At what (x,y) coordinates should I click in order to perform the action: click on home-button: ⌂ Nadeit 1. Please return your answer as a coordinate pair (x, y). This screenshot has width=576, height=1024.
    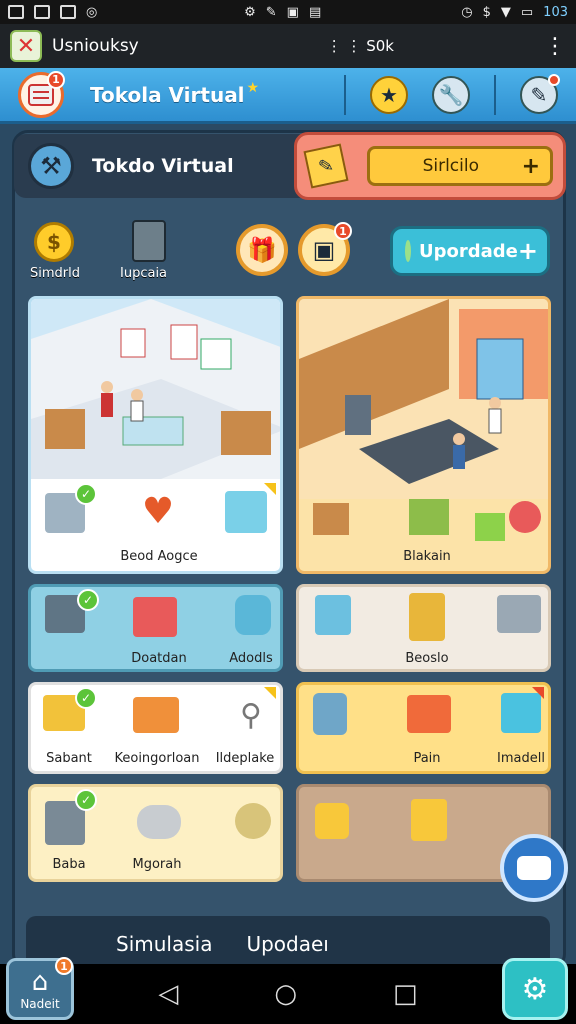
    Looking at the image, I should click on (40, 988).